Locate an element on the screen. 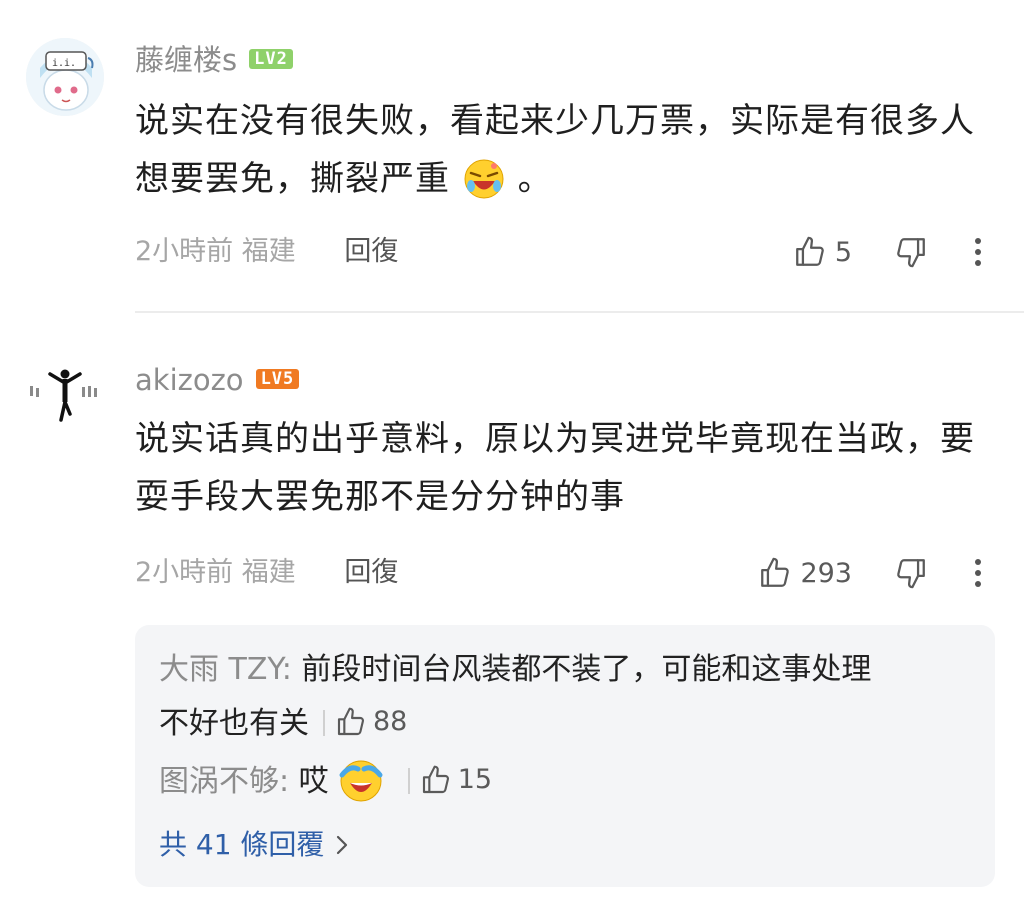  reply-text: 不好也有关 is located at coordinates (234, 723).